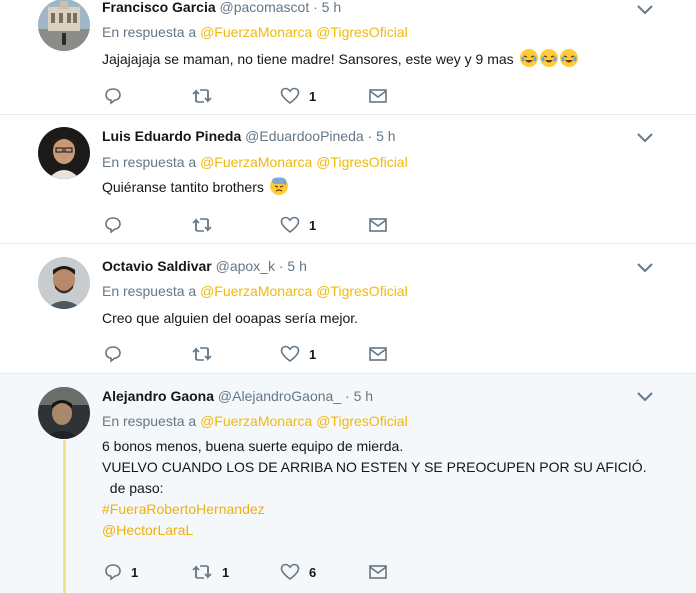 This screenshot has height=593, width=696. What do you see at coordinates (230, 318) in the screenshot?
I see `tweet-text: Creo que alguien del ooapas sería mejor.` at bounding box center [230, 318].